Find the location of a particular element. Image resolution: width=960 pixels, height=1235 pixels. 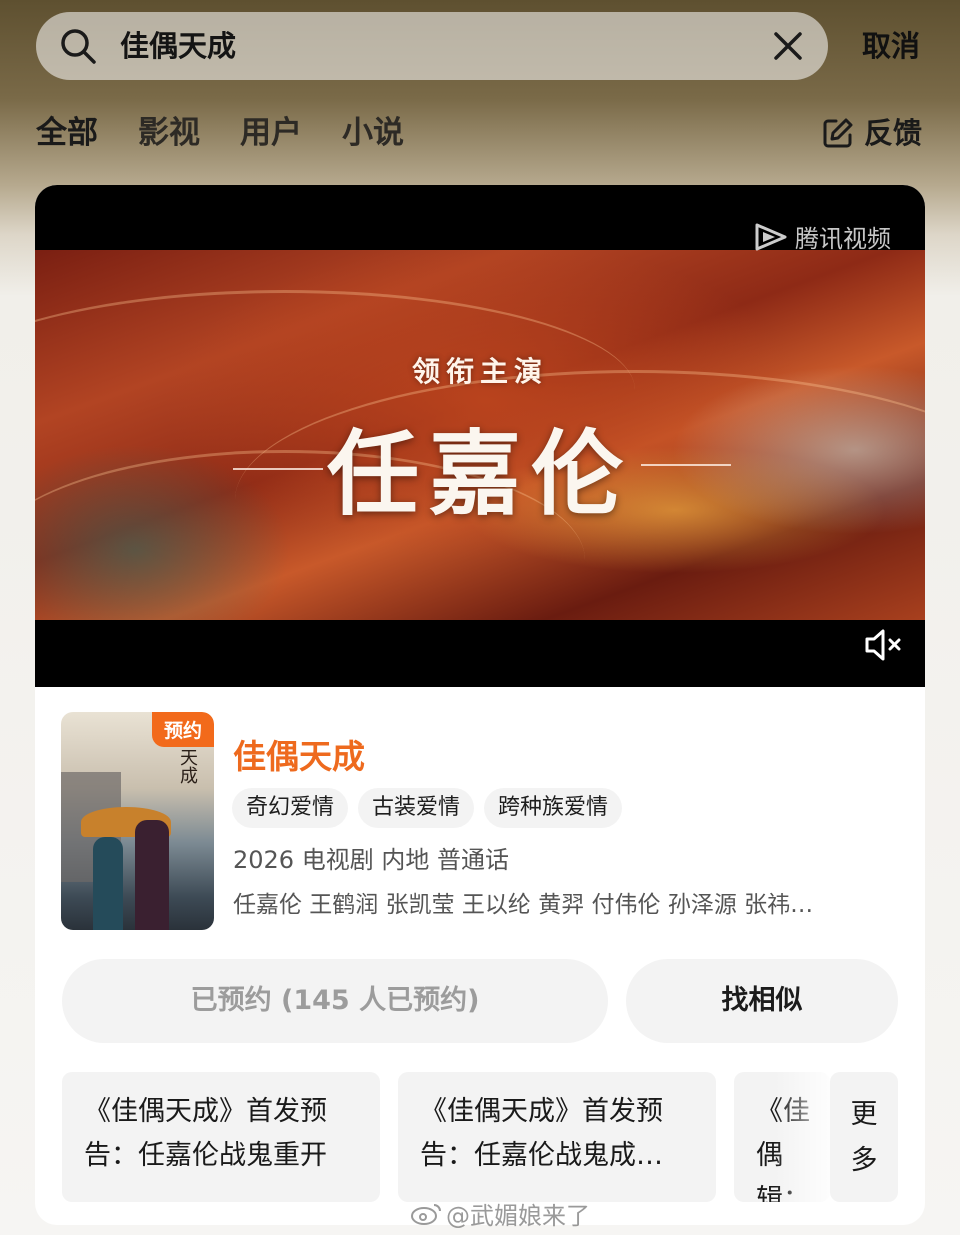

mute-icon is located at coordinates (883, 645).